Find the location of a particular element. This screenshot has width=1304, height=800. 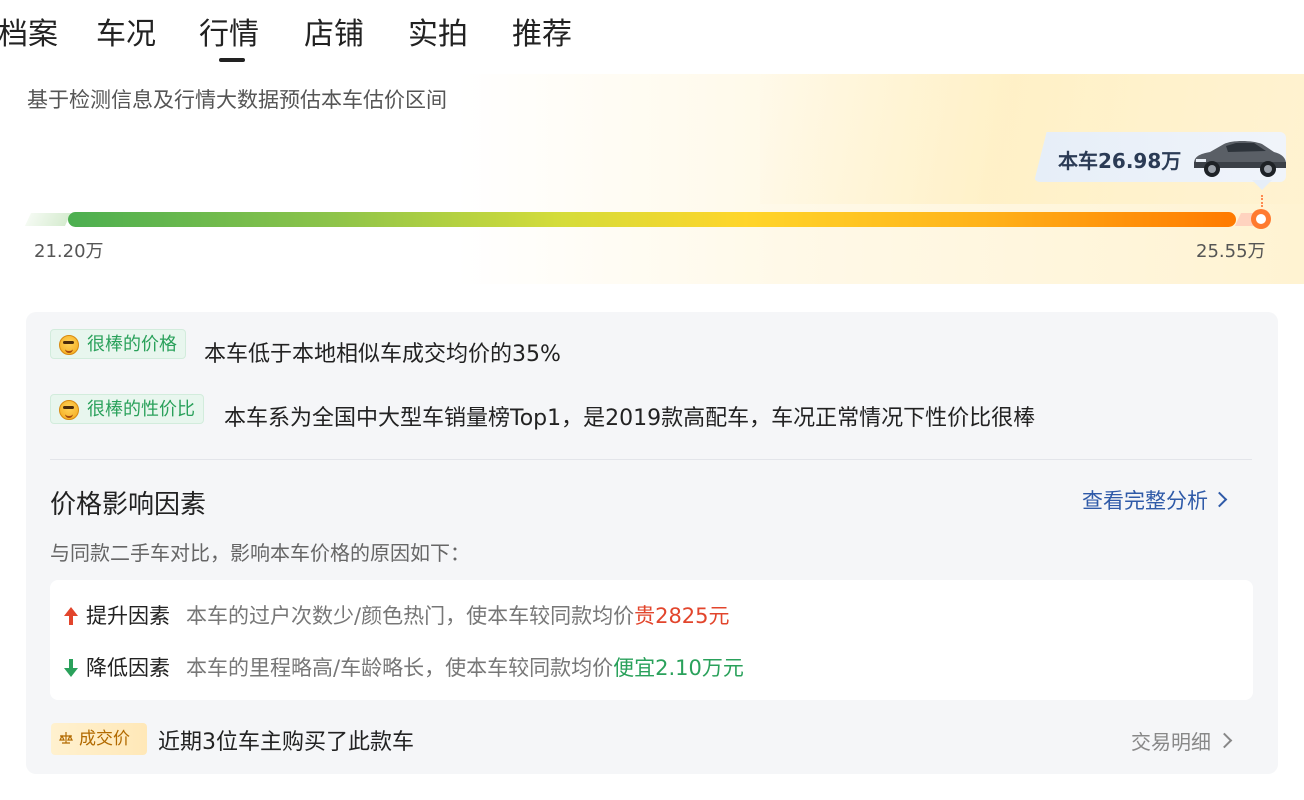

price-range-bar is located at coordinates (652, 219).